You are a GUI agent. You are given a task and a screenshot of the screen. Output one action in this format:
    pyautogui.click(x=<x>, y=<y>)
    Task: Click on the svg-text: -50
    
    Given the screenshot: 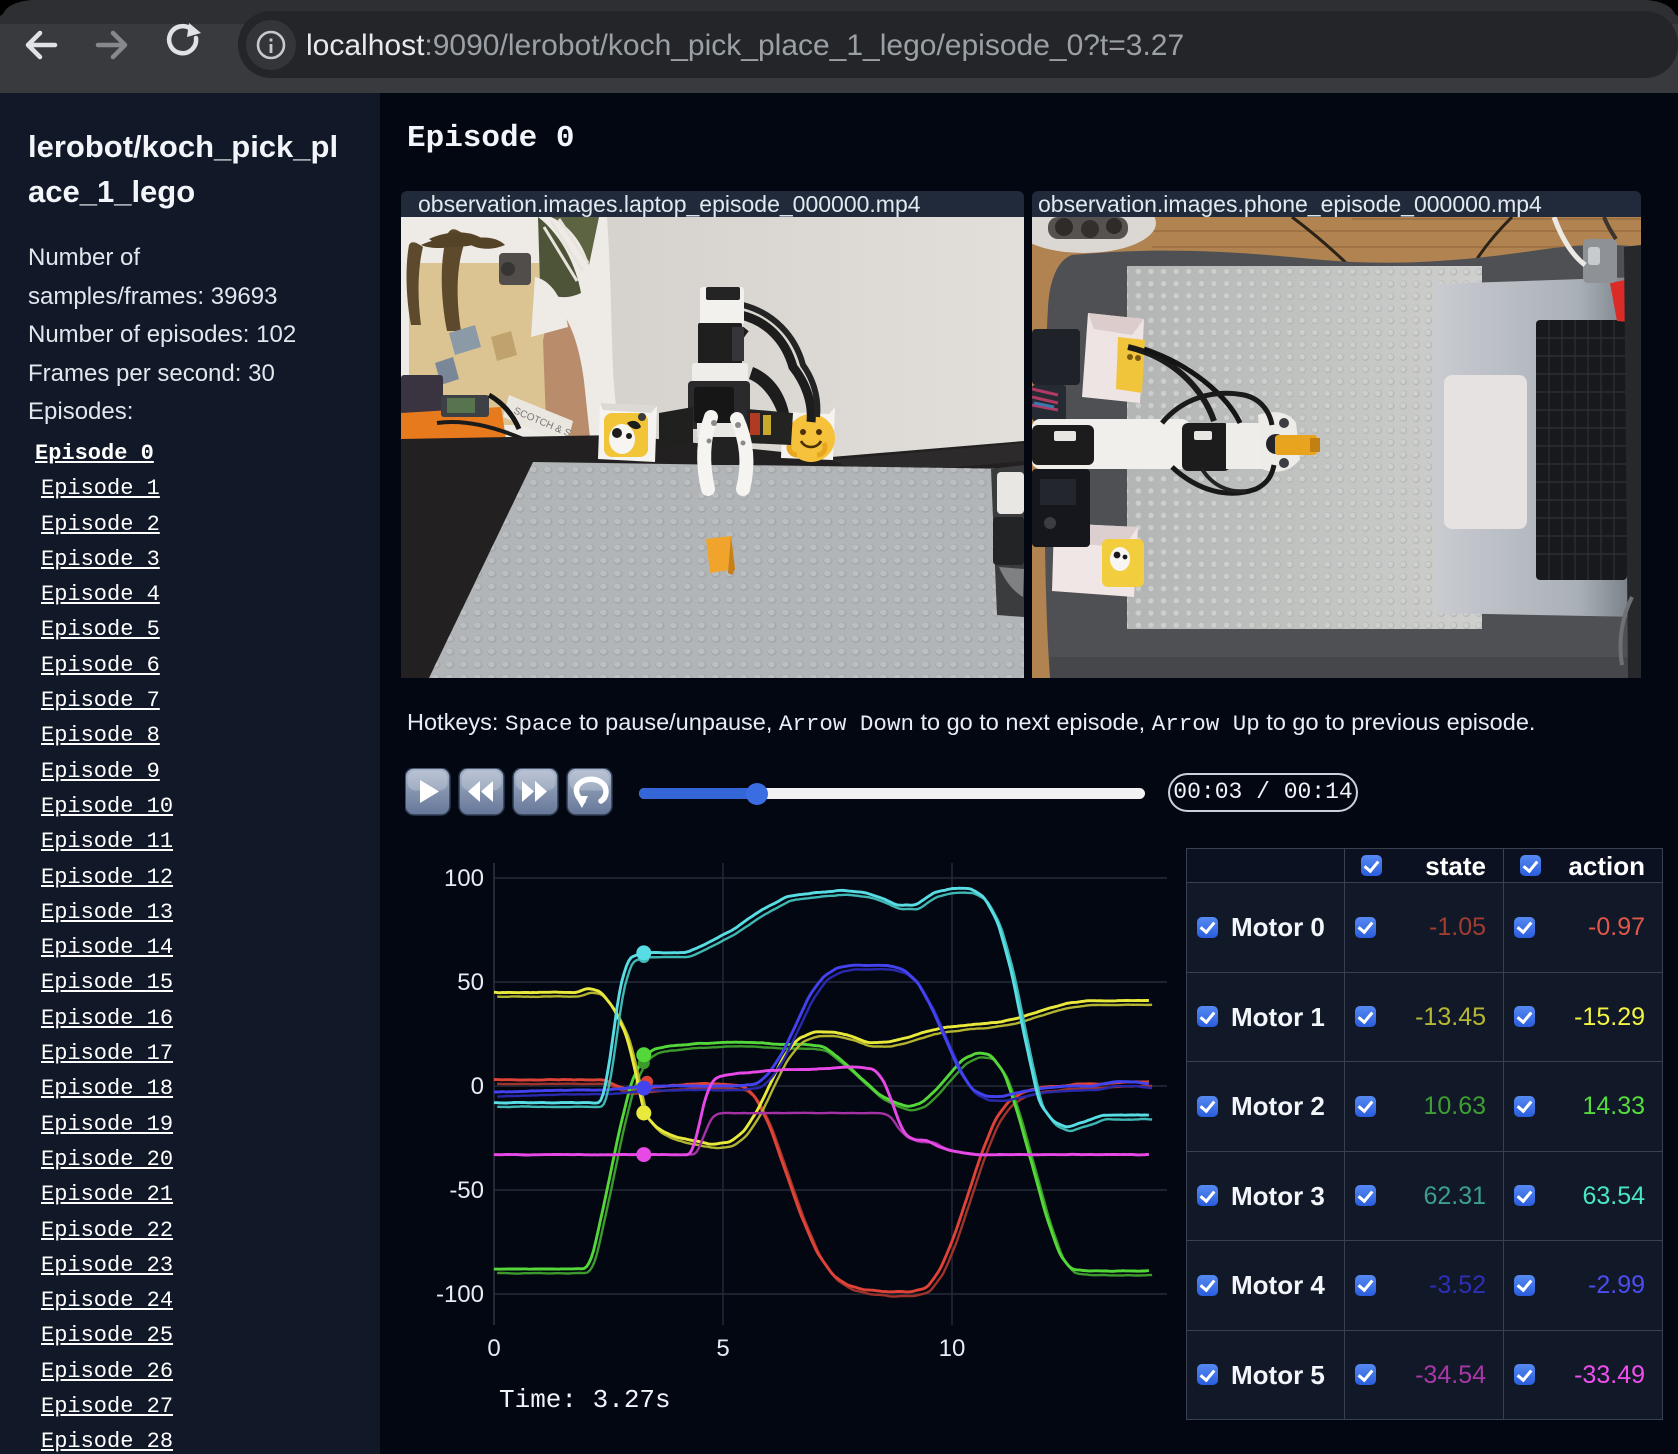 What is the action you would take?
    pyautogui.click(x=466, y=1190)
    